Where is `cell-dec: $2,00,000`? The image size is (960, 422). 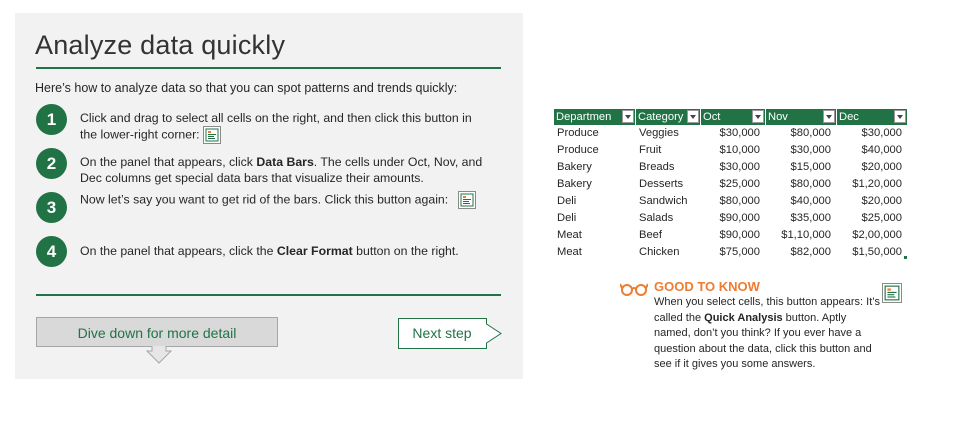
cell-dec: $2,00,000 is located at coordinates (869, 235).